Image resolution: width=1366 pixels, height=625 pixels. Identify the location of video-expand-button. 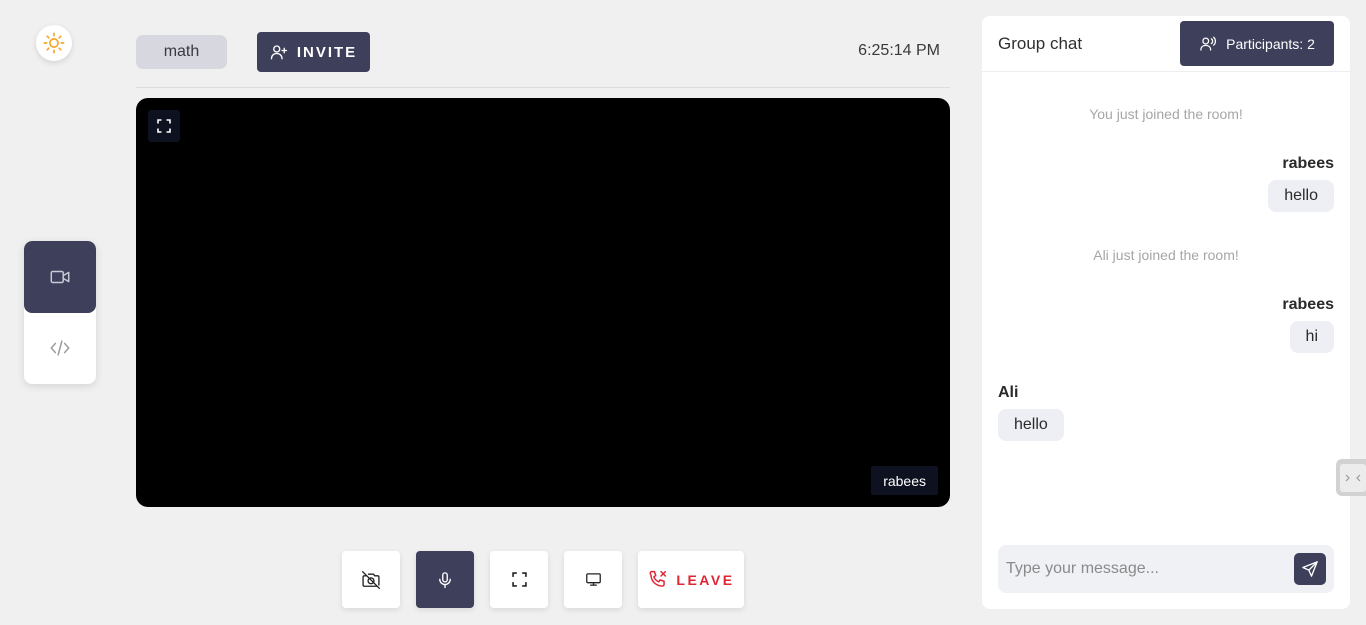
(164, 126).